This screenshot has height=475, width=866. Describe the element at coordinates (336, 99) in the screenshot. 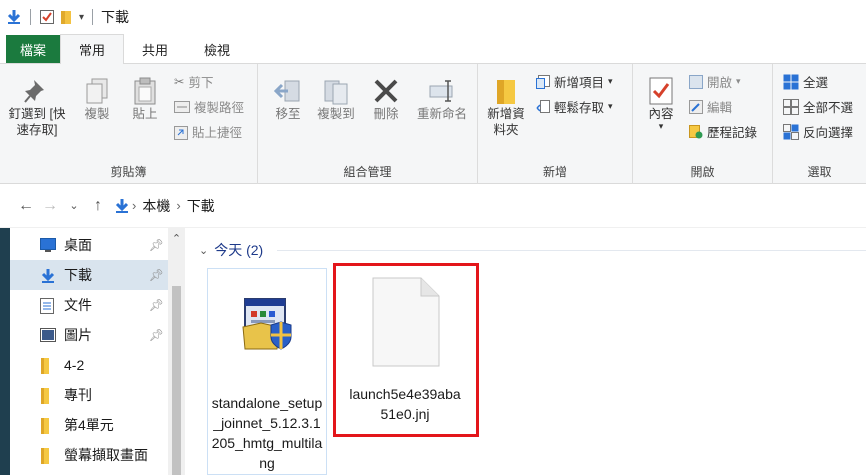

I see `copy-to-button: 複製到` at that location.